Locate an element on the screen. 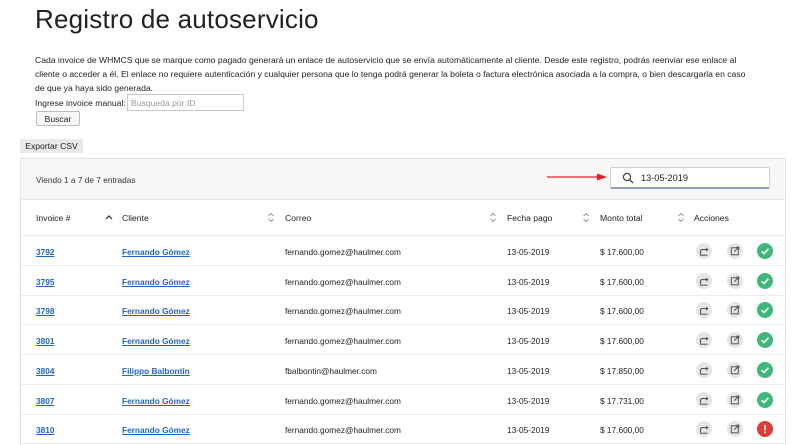 The height and width of the screenshot is (445, 792). column-header-actions: Acciones is located at coordinates (711, 218).